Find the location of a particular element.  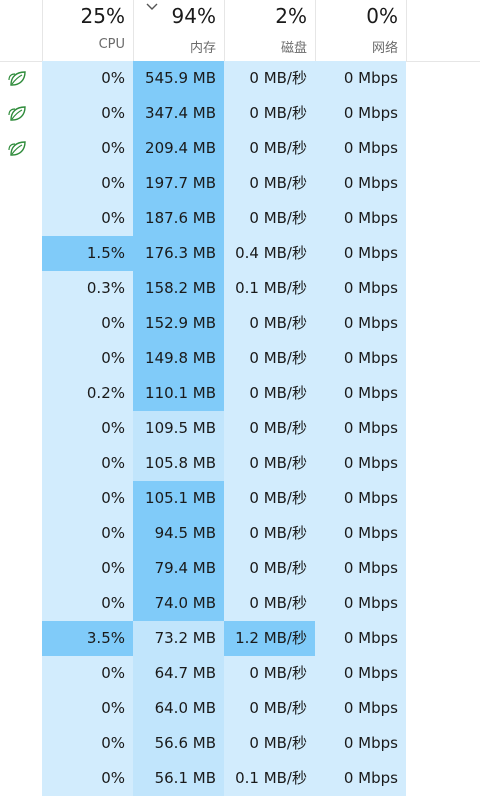

table-row: 0% 347.4 MB 0 MB/秒 0 Mbps is located at coordinates (240, 113).